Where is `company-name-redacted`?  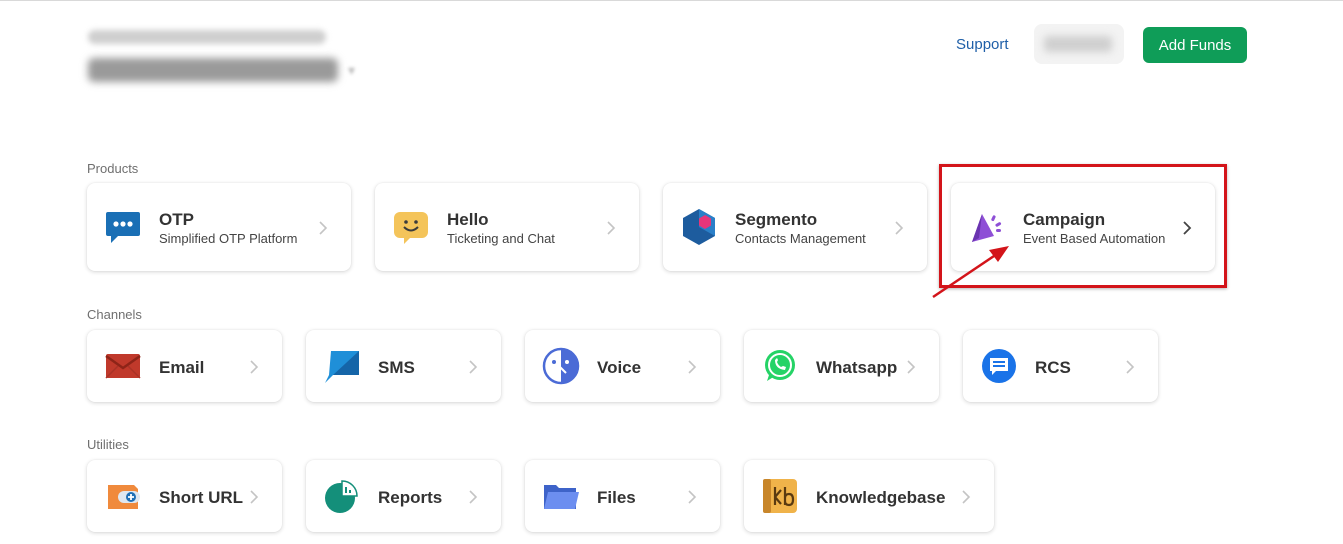
company-name-redacted is located at coordinates (213, 70).